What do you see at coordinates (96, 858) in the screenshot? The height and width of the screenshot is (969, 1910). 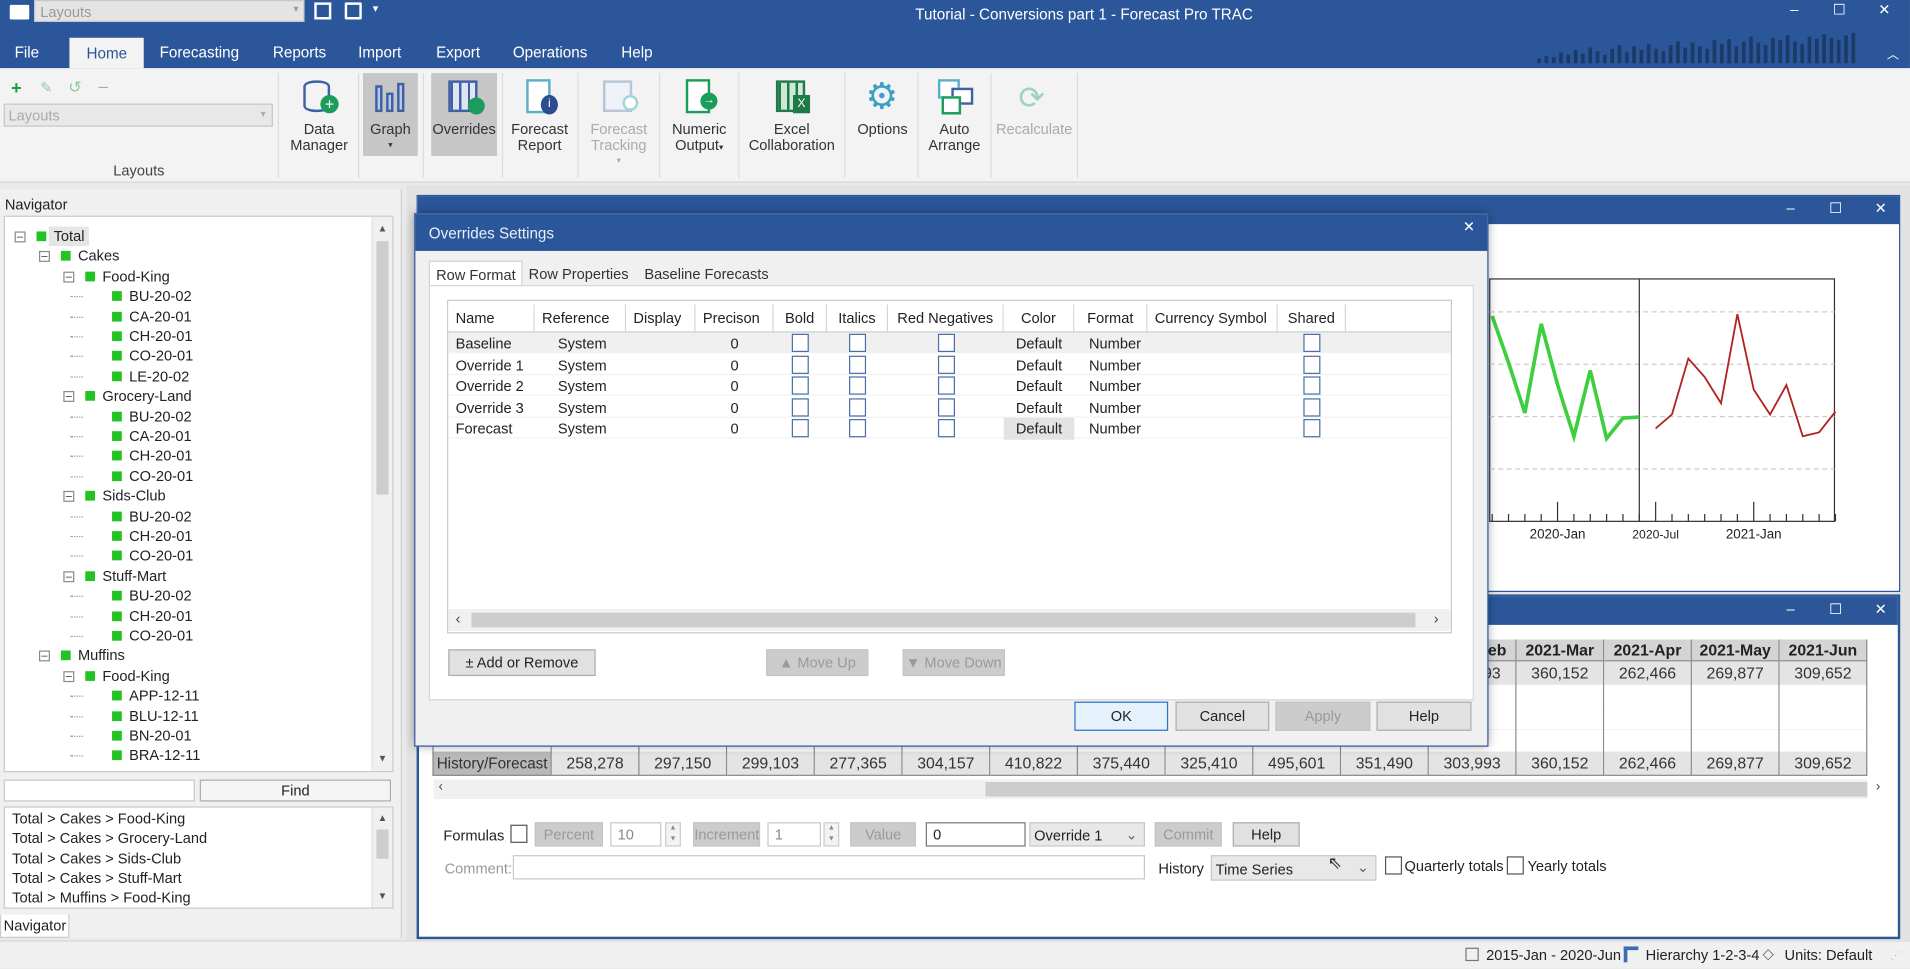 I see `path-list-item: Total > Cakes > Sids-Club` at bounding box center [96, 858].